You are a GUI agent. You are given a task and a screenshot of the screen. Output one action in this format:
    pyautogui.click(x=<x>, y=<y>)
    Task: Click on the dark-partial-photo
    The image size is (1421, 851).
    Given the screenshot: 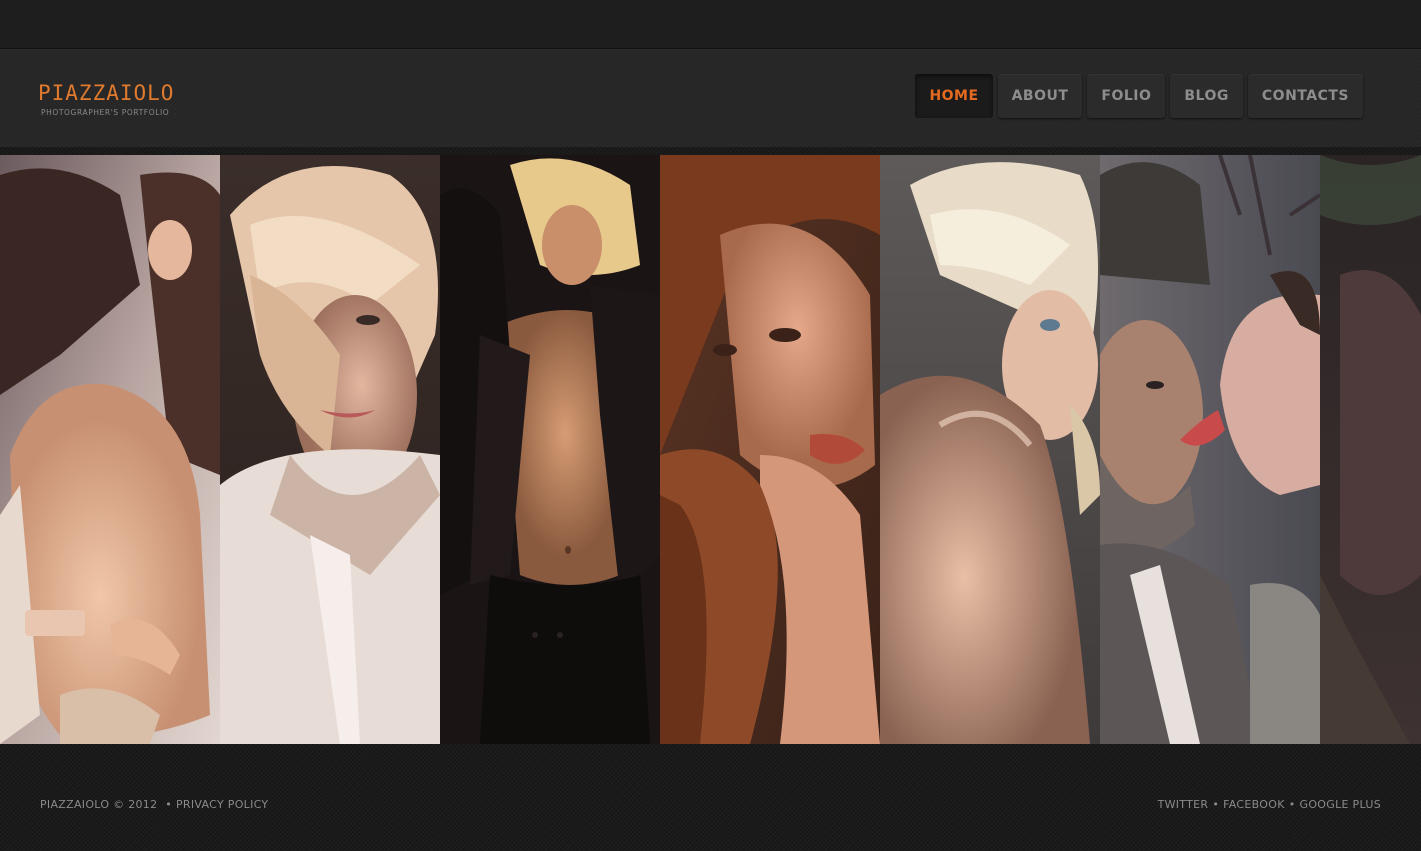 What is the action you would take?
    pyautogui.click(x=1370, y=449)
    